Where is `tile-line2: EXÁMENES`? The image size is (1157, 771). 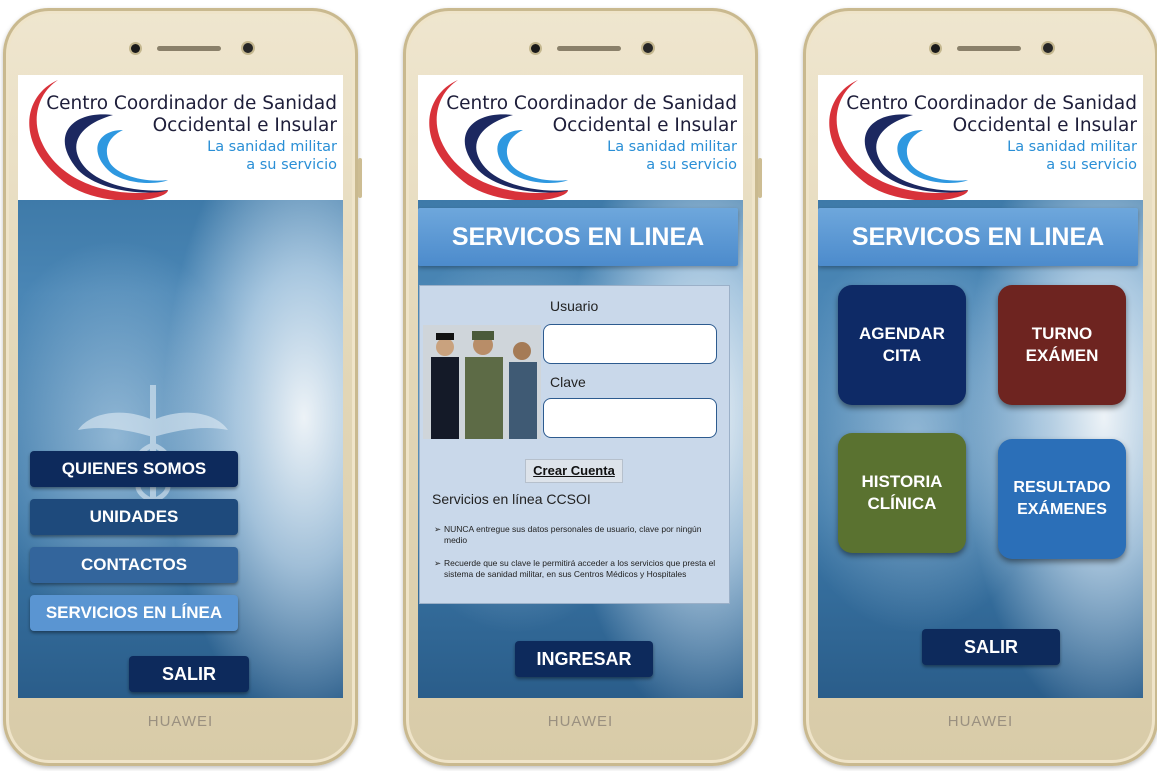 tile-line2: EXÁMENES is located at coordinates (1062, 509).